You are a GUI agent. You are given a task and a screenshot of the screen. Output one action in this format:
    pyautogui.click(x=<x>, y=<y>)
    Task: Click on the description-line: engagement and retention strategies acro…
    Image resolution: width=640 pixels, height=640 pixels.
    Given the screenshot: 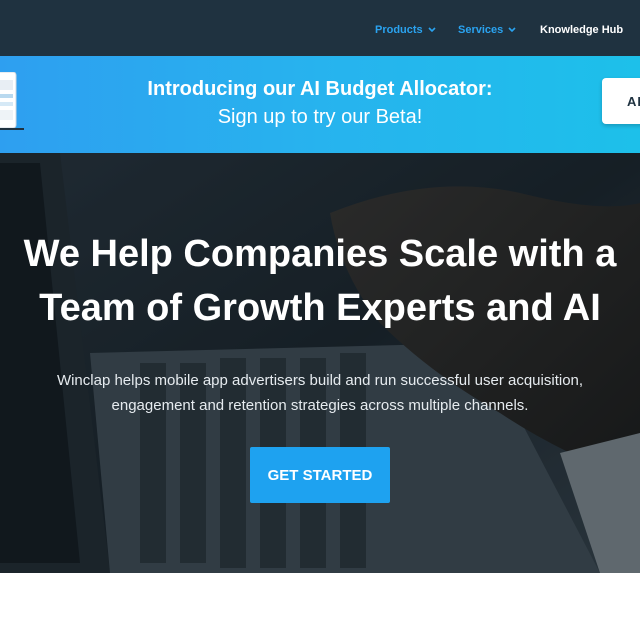 What is the action you would take?
    pyautogui.click(x=320, y=405)
    